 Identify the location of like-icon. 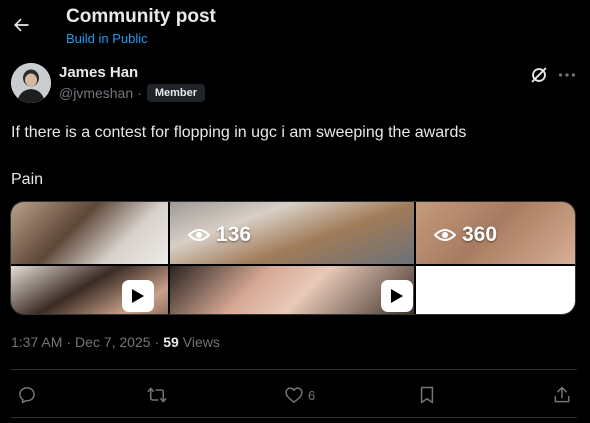
(294, 395).